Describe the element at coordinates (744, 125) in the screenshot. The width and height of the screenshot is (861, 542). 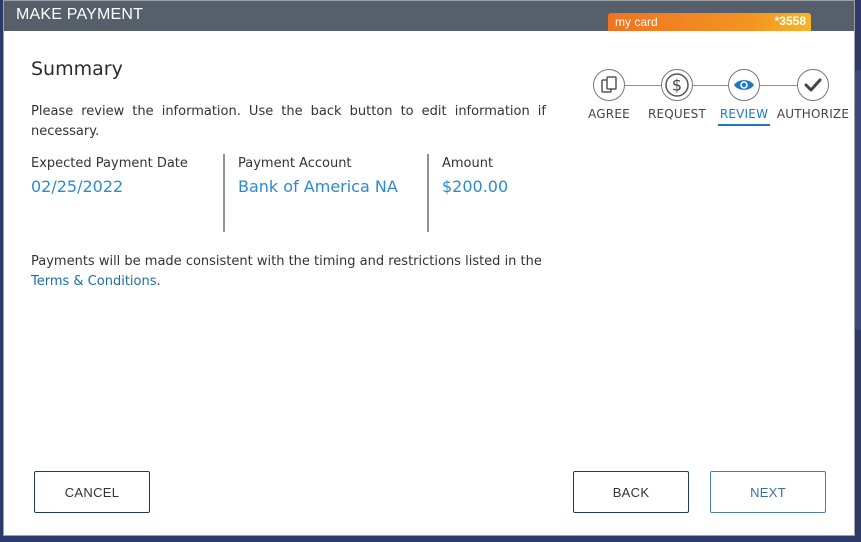
I see `active-step-underline` at that location.